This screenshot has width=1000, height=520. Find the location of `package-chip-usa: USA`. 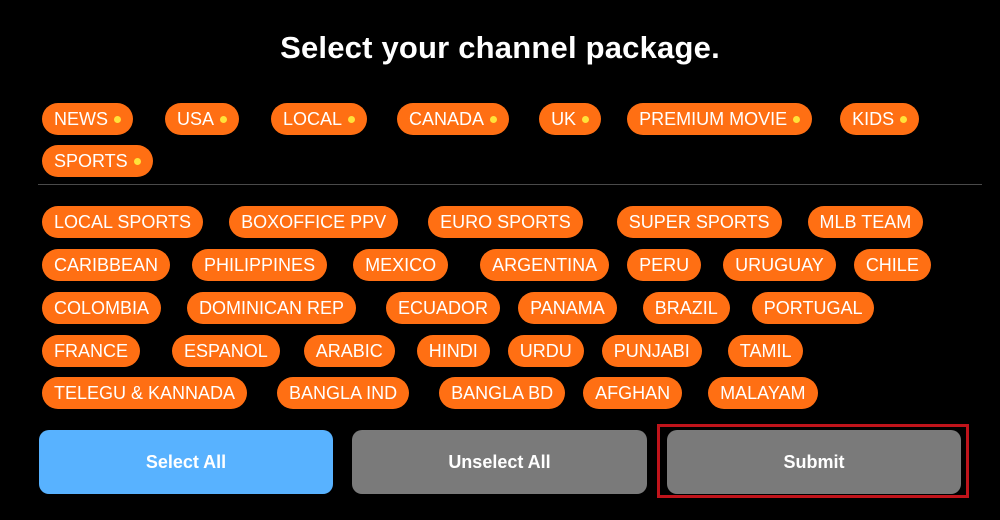

package-chip-usa: USA is located at coordinates (202, 119).